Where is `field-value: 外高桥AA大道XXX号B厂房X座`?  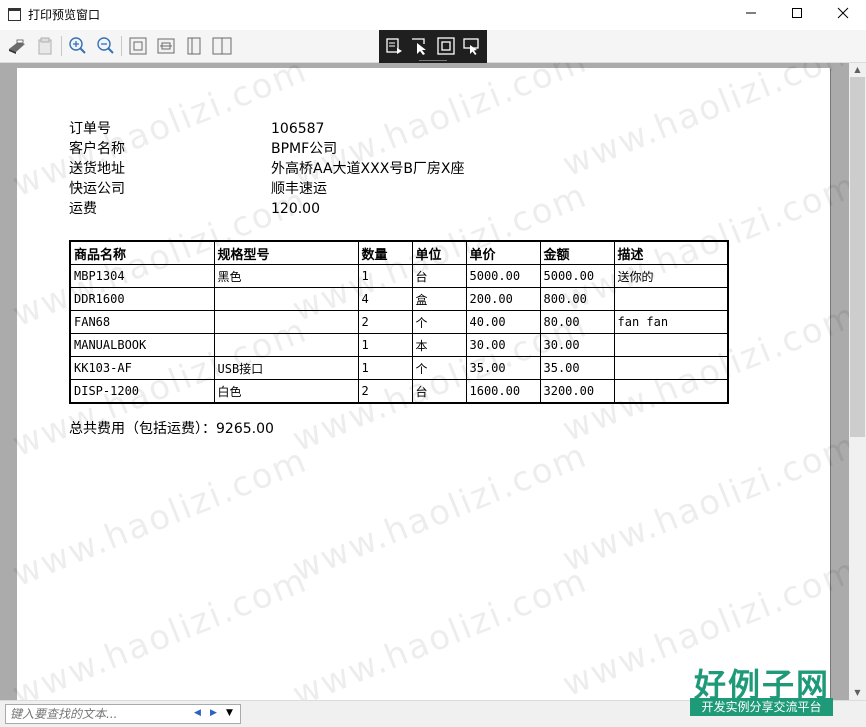 field-value: 外高桥AA大道XXX号B厂房X座 is located at coordinates (368, 169).